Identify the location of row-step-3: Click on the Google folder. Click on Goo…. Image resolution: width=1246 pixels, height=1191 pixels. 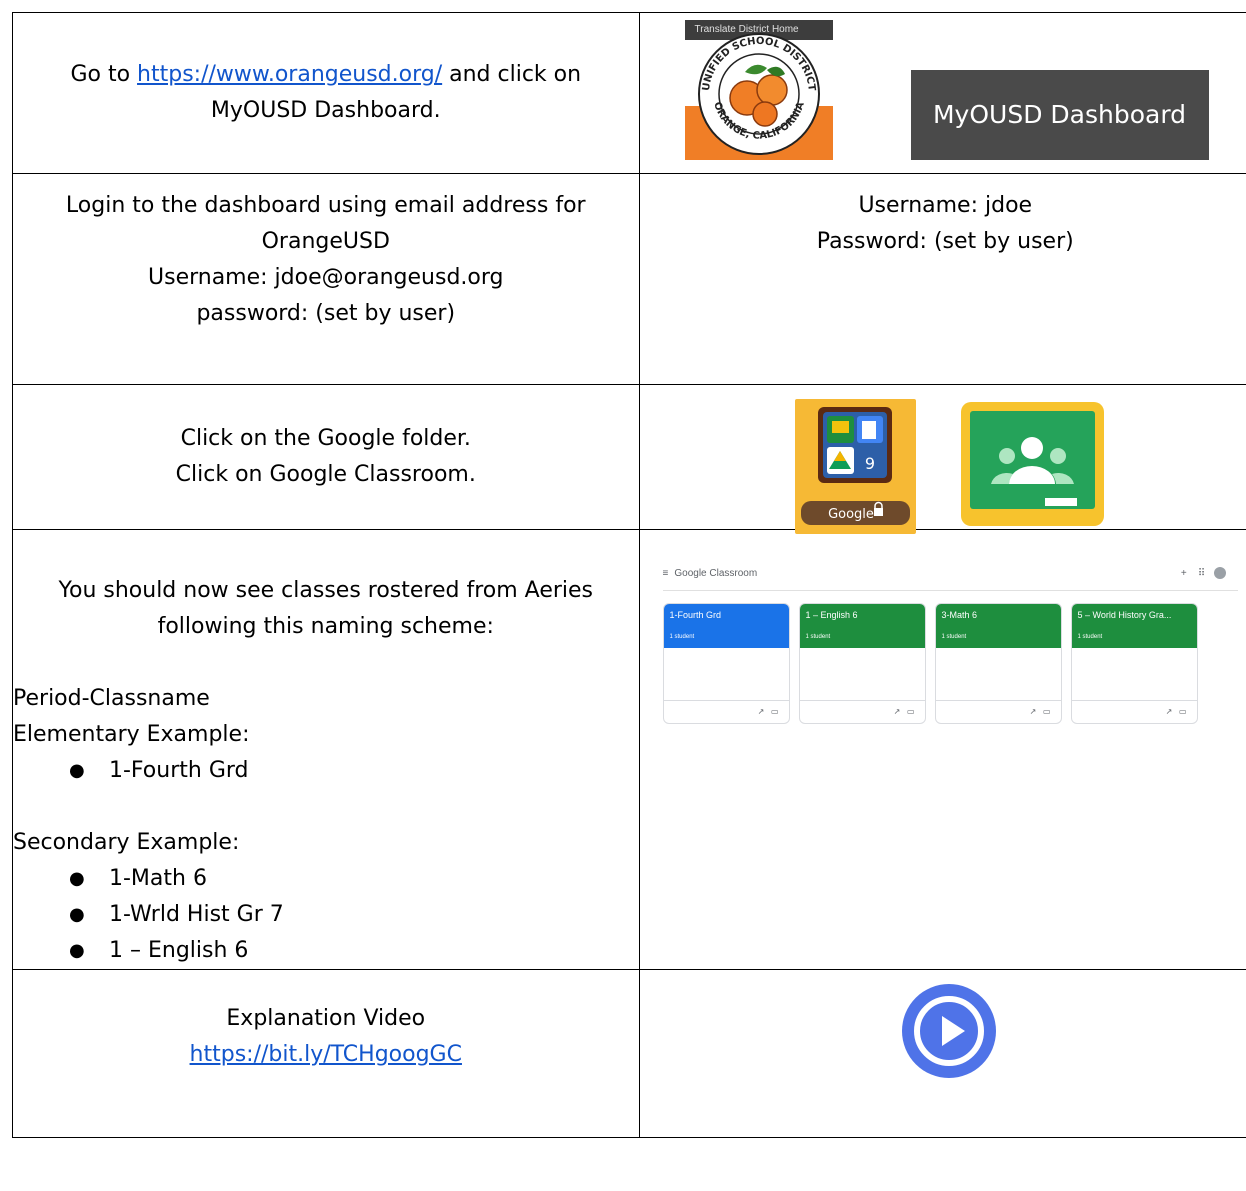
(629, 459).